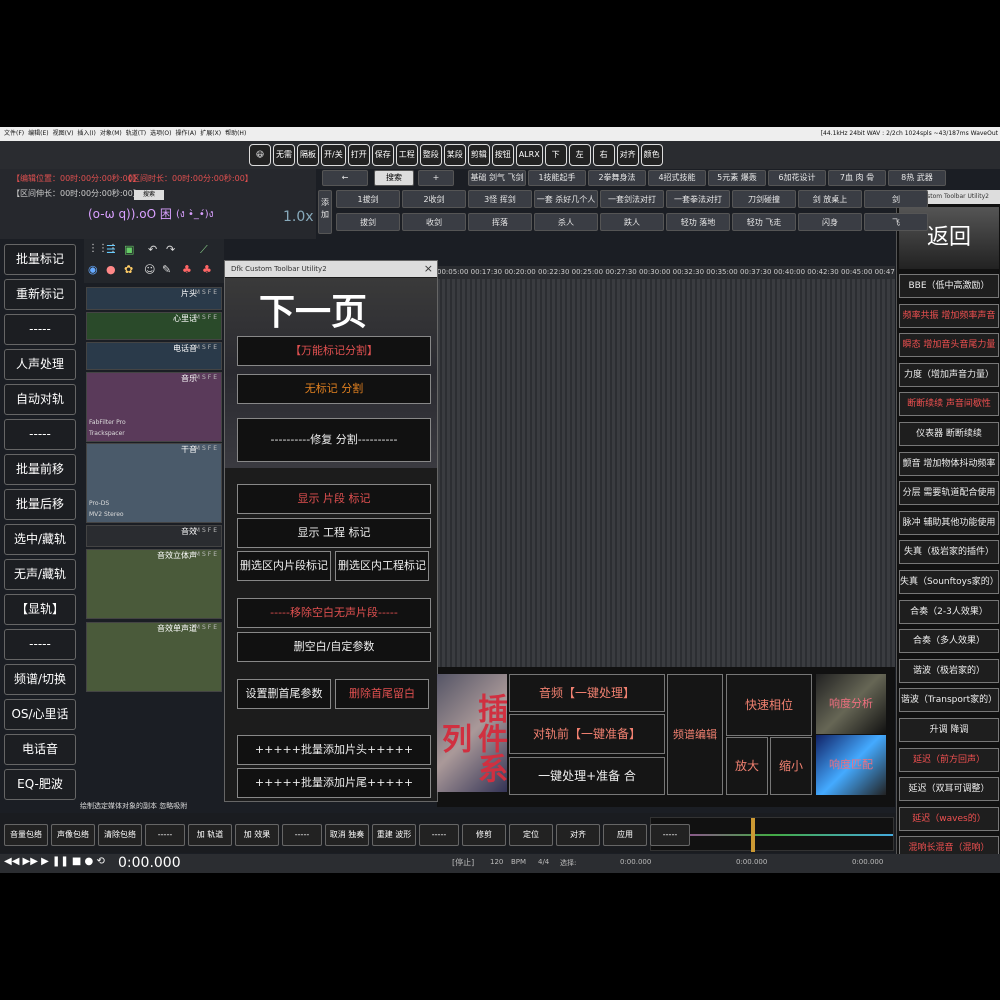  Describe the element at coordinates (334, 440) in the screenshot. I see `dialog-button-2: ----------修复 分割----------` at that location.